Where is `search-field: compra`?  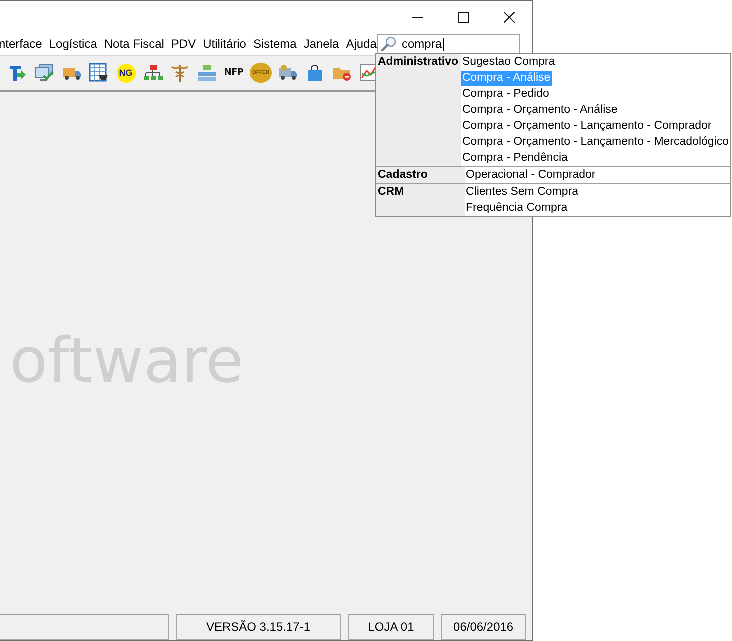
search-field: compra is located at coordinates (448, 44).